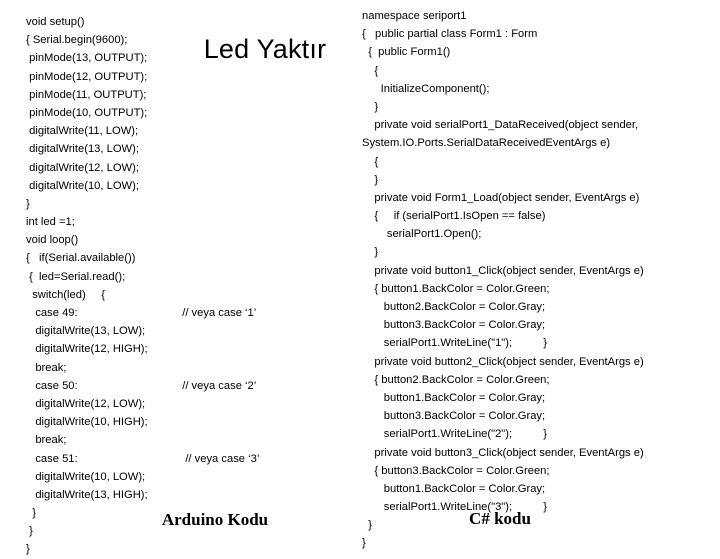  Describe the element at coordinates (50, 222) in the screenshot. I see `code-text: int led =1;` at that location.